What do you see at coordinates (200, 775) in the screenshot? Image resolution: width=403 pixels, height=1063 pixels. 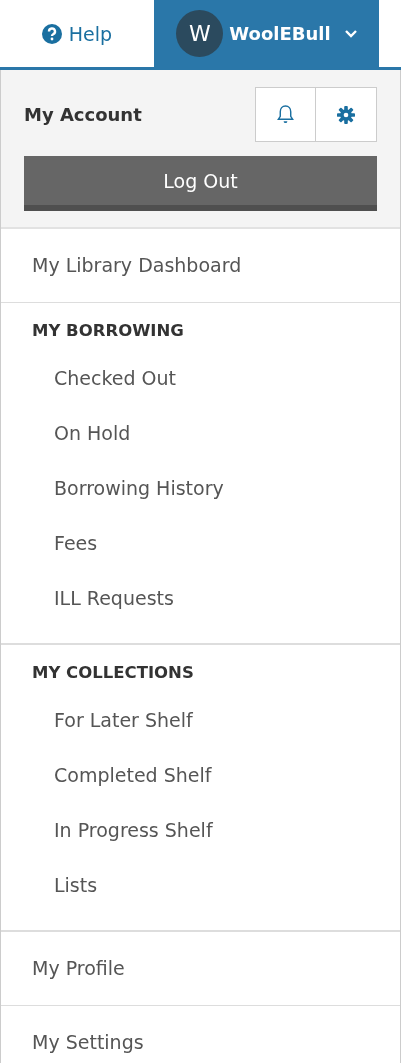 I see `menu-link: Completed Shelf` at bounding box center [200, 775].